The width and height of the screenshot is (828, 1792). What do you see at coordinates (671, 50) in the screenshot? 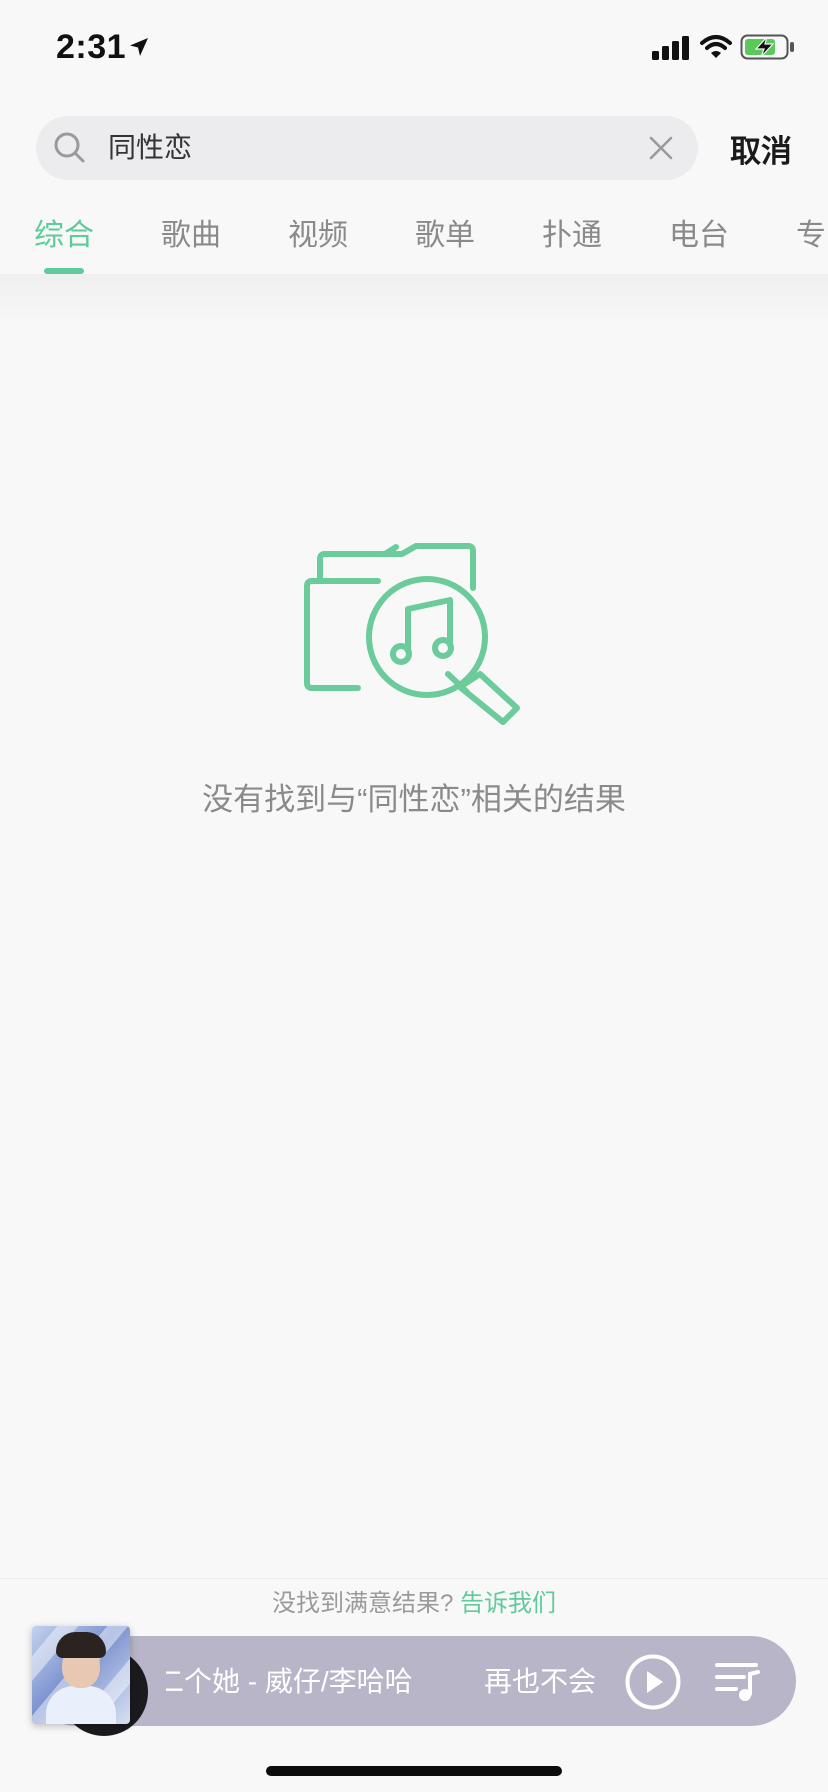
I see `cellular-signal-icon` at bounding box center [671, 50].